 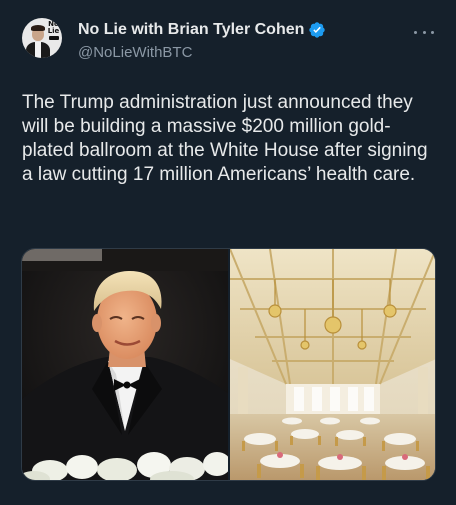 What do you see at coordinates (135, 52) in the screenshot?
I see `author-handle: @NoLieWithBTC` at bounding box center [135, 52].